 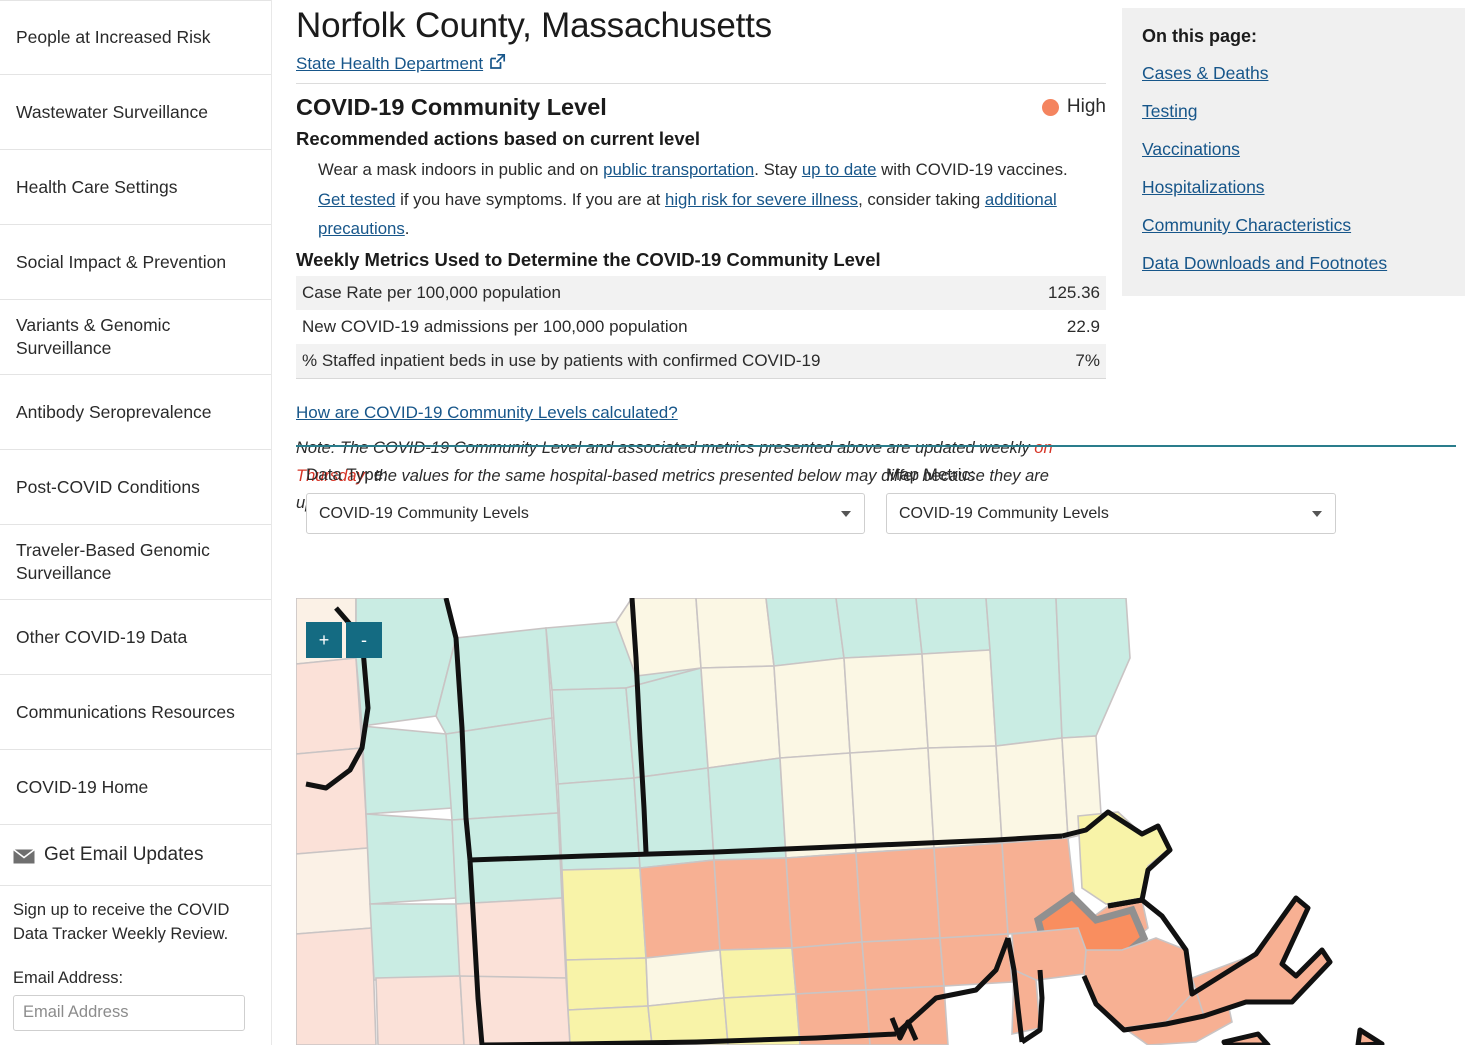 I want to click on sidebar-item-post-covid-conditions: Post-COVID Conditions, so click(x=135, y=487).